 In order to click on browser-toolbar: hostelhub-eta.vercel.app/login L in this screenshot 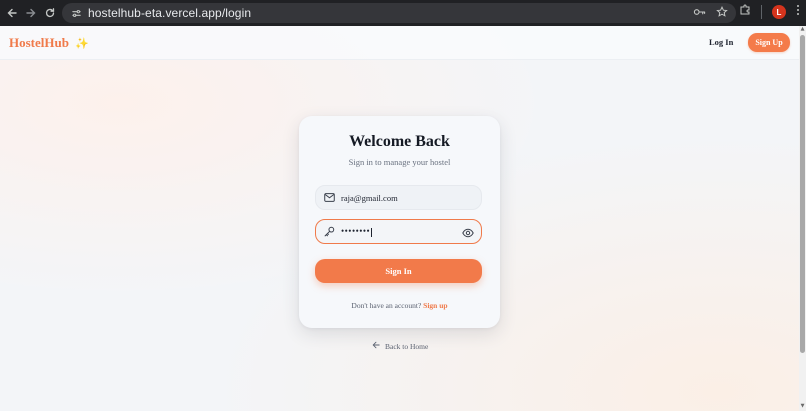, I will do `click(403, 13)`.